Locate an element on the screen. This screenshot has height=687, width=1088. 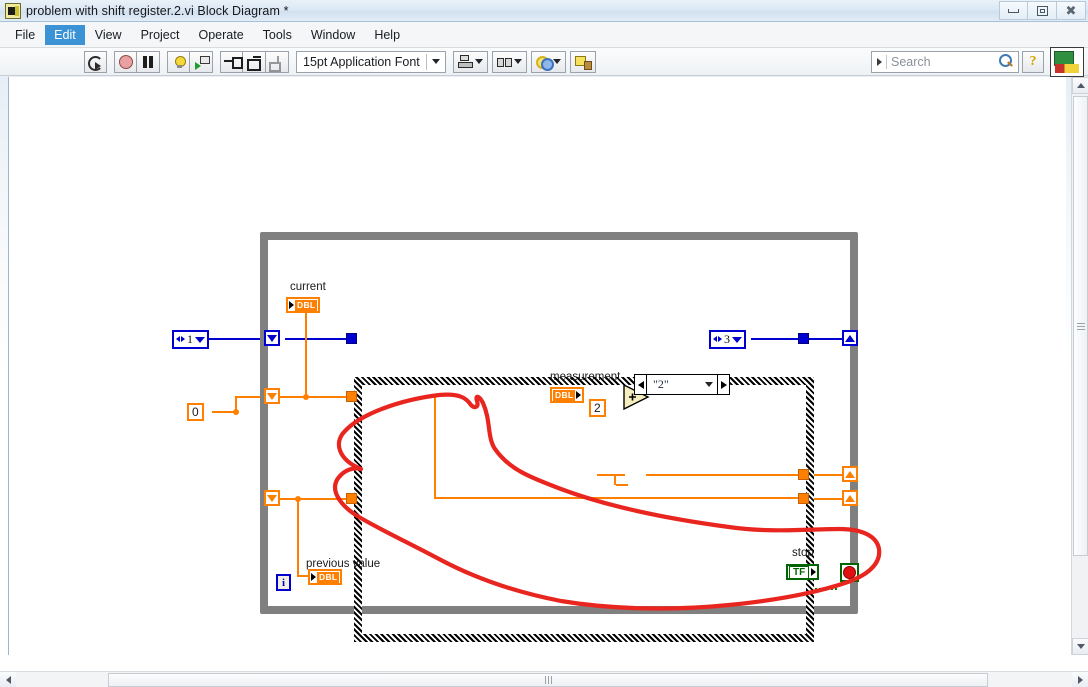
window-controls: ✖ is located at coordinates (1042, 10).